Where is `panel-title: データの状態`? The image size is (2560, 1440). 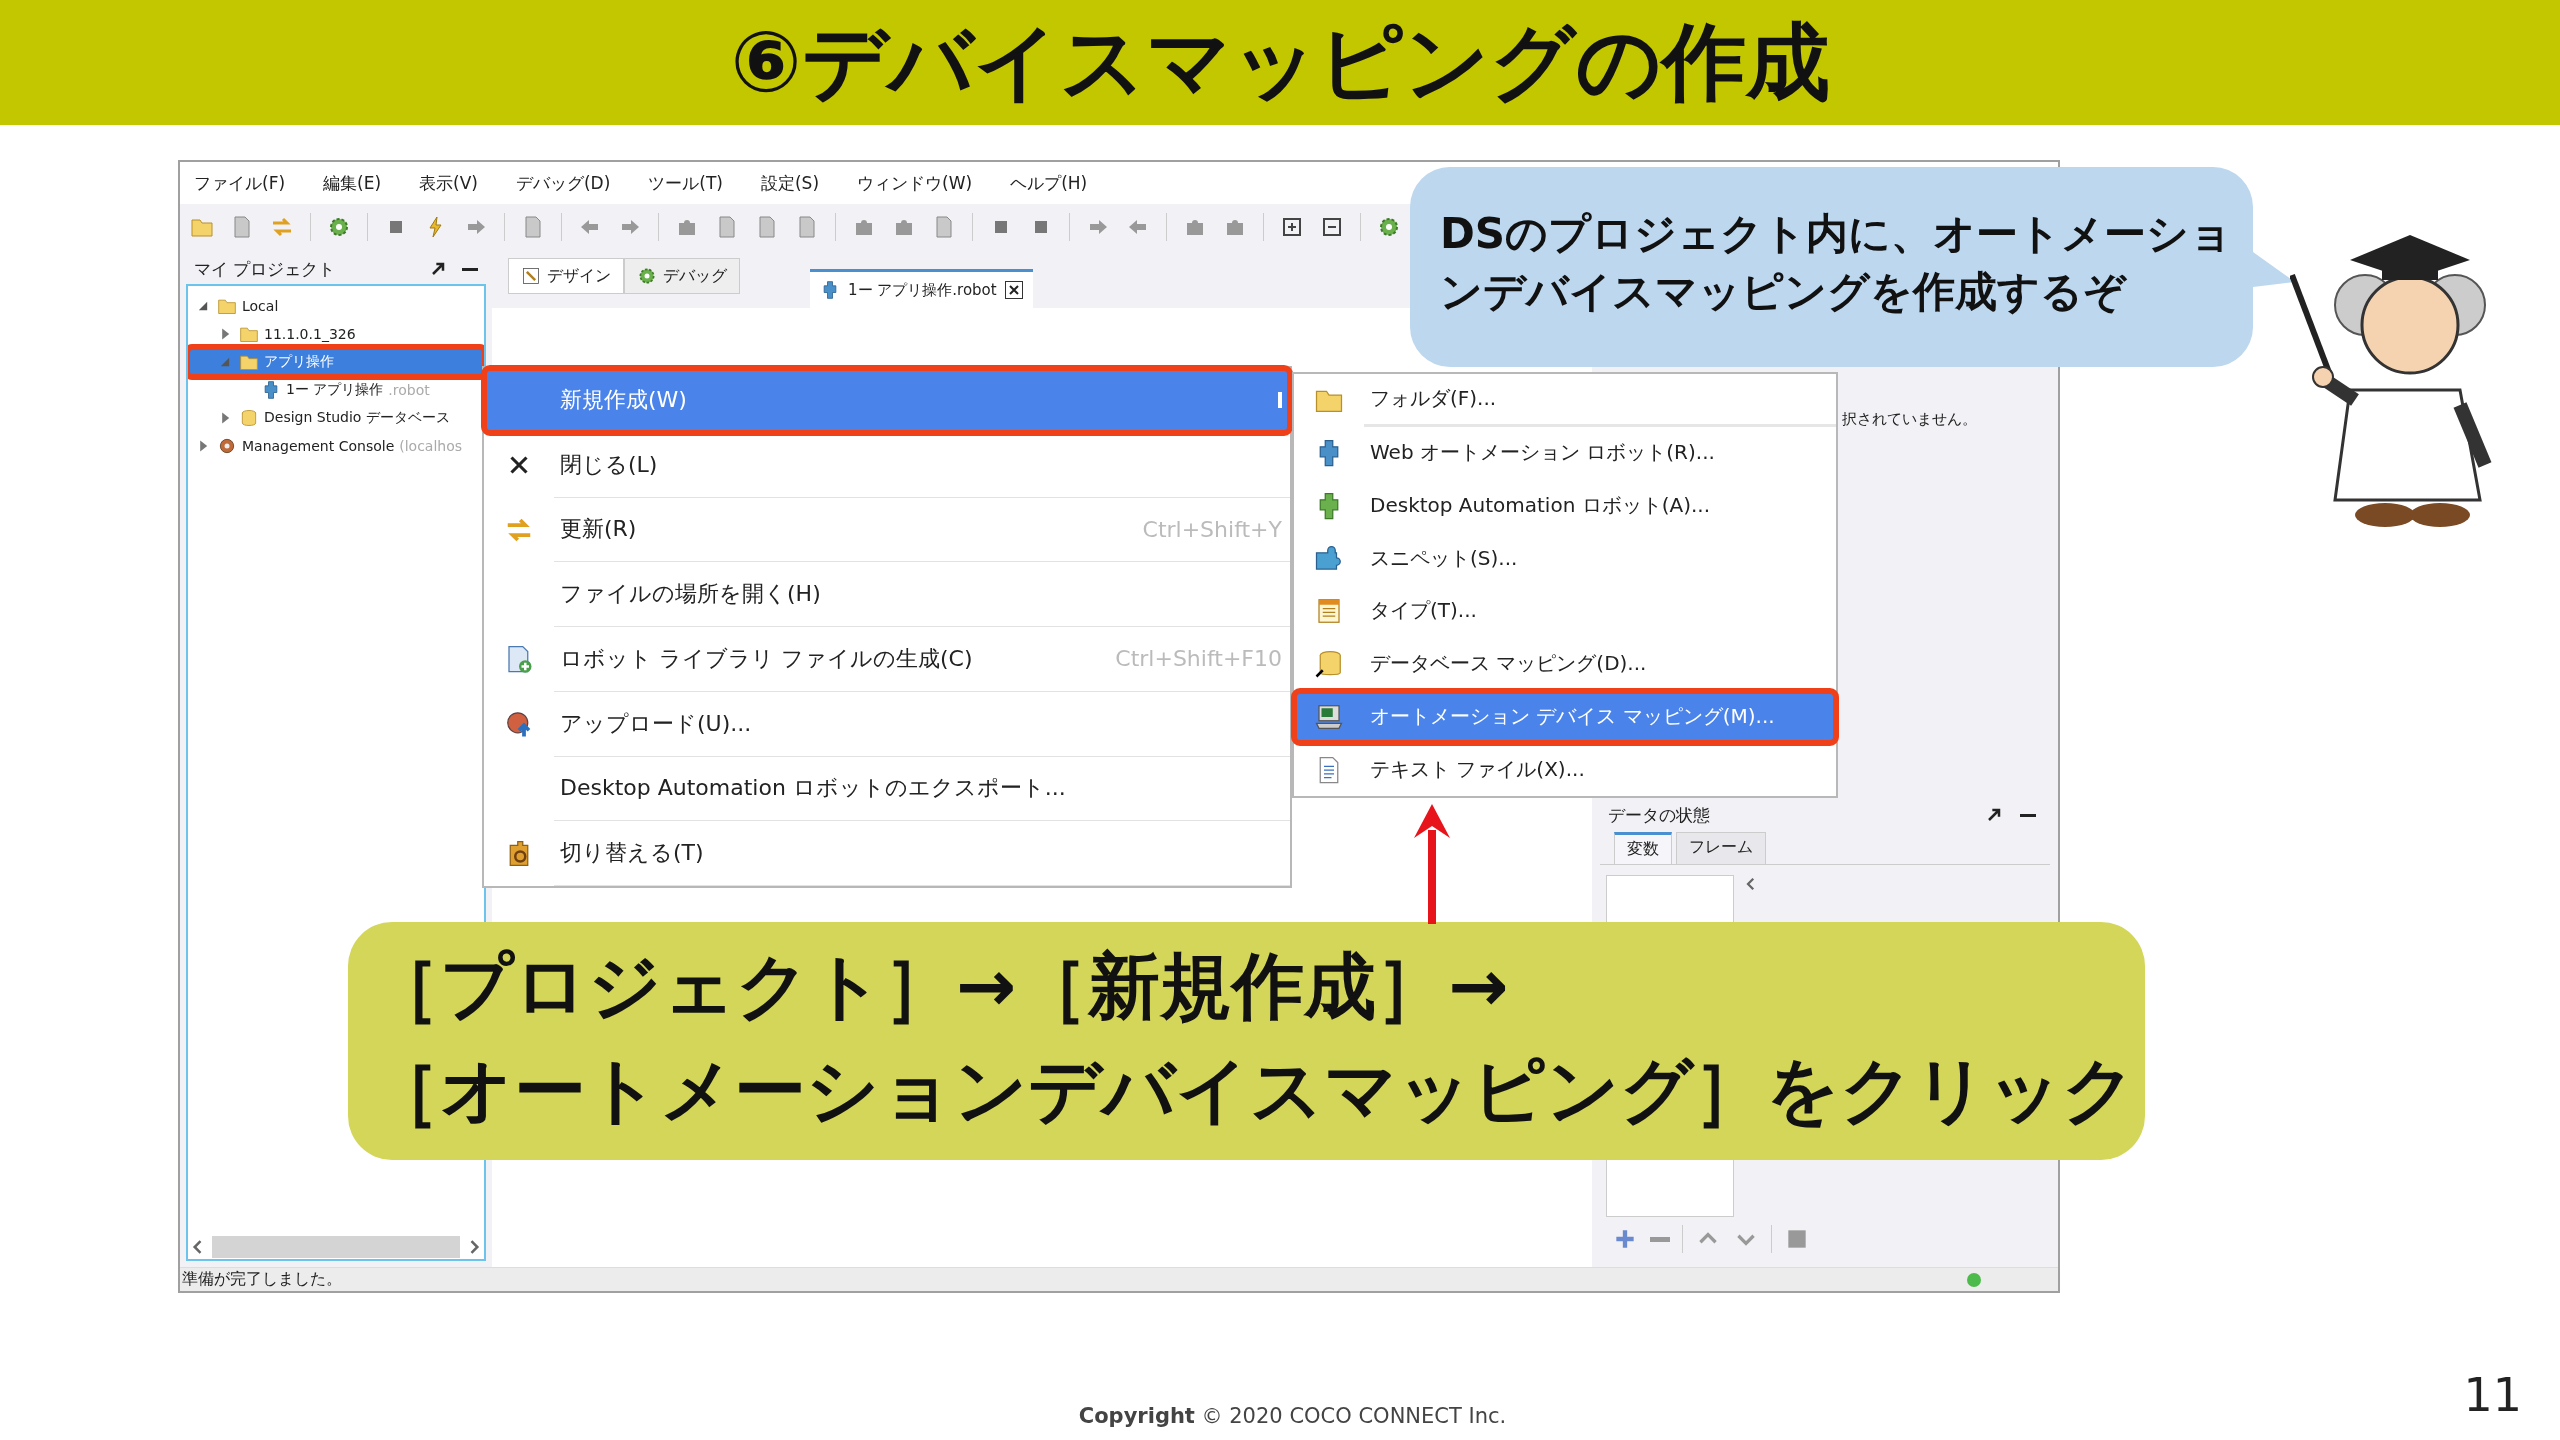
panel-title: データの状態 is located at coordinates (1659, 815).